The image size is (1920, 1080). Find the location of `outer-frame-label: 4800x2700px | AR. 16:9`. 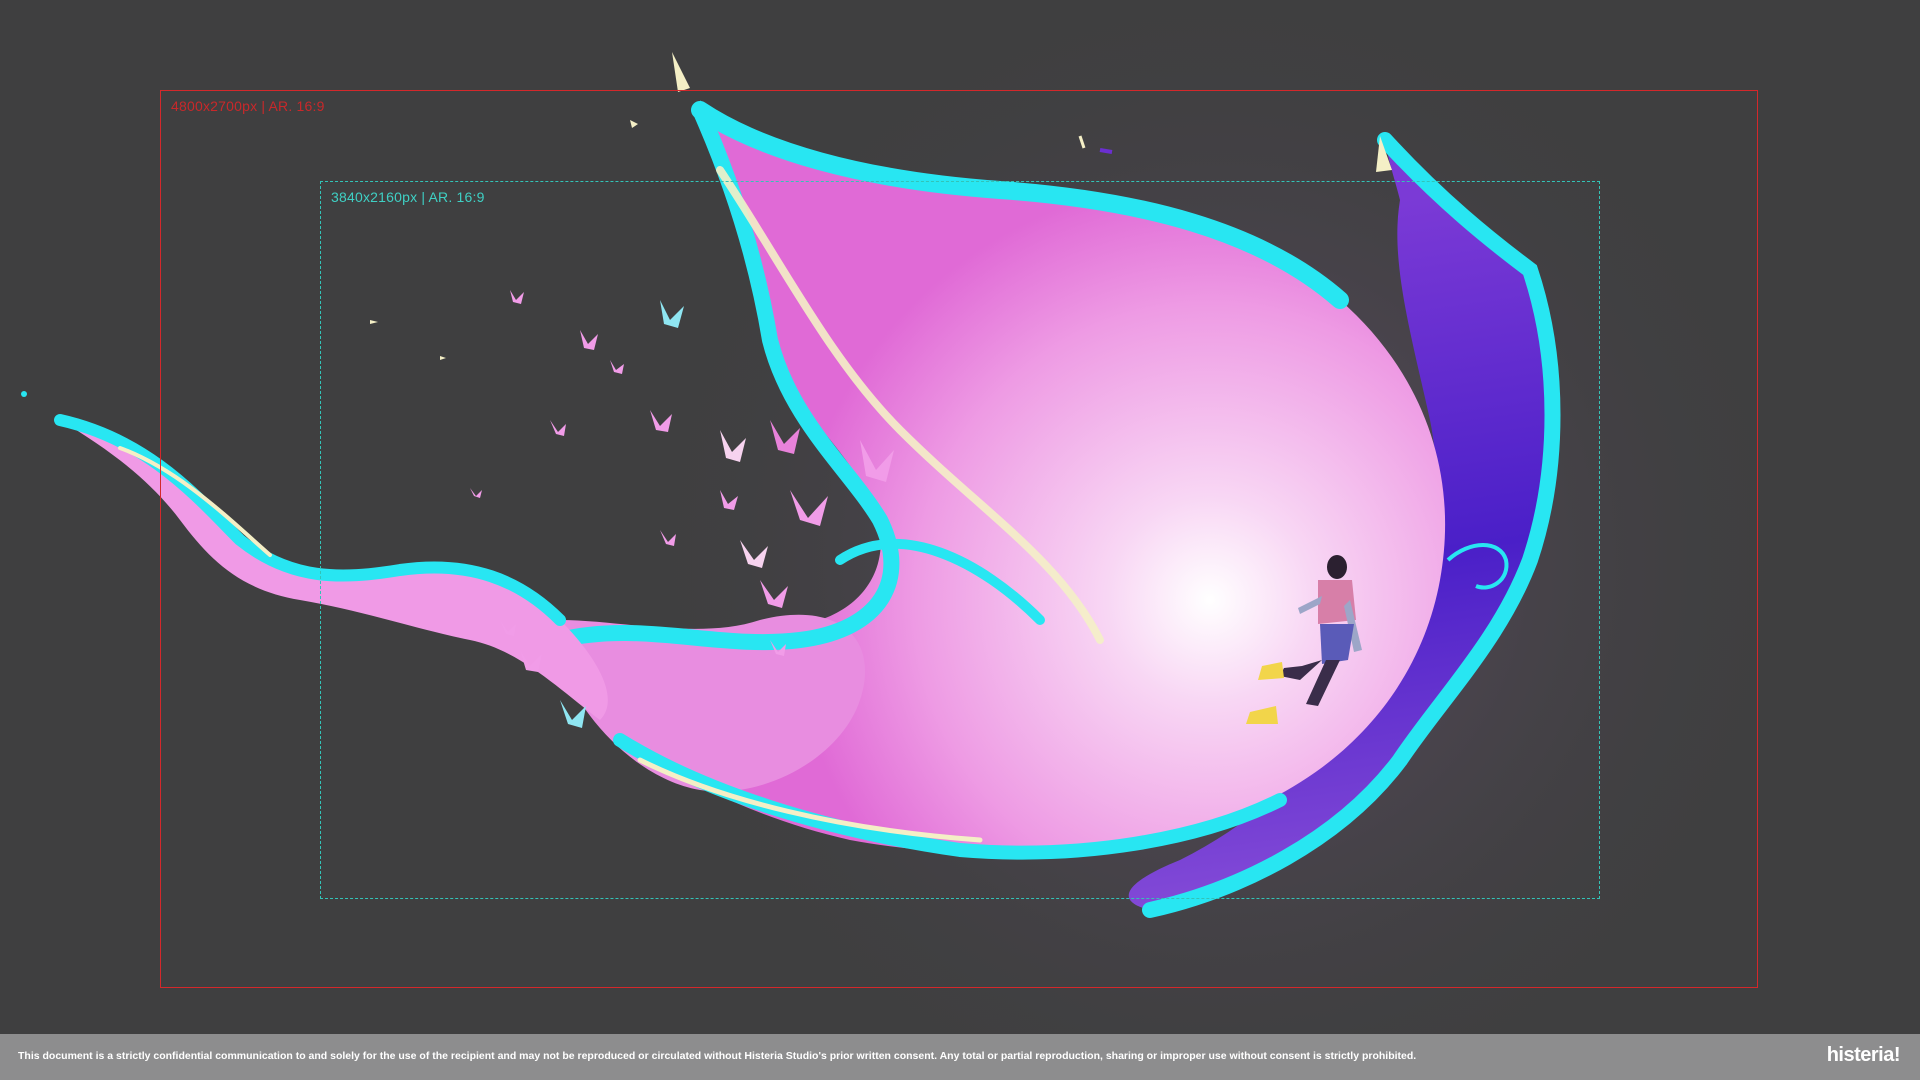

outer-frame-label: 4800x2700px | AR. 16:9 is located at coordinates (248, 106).